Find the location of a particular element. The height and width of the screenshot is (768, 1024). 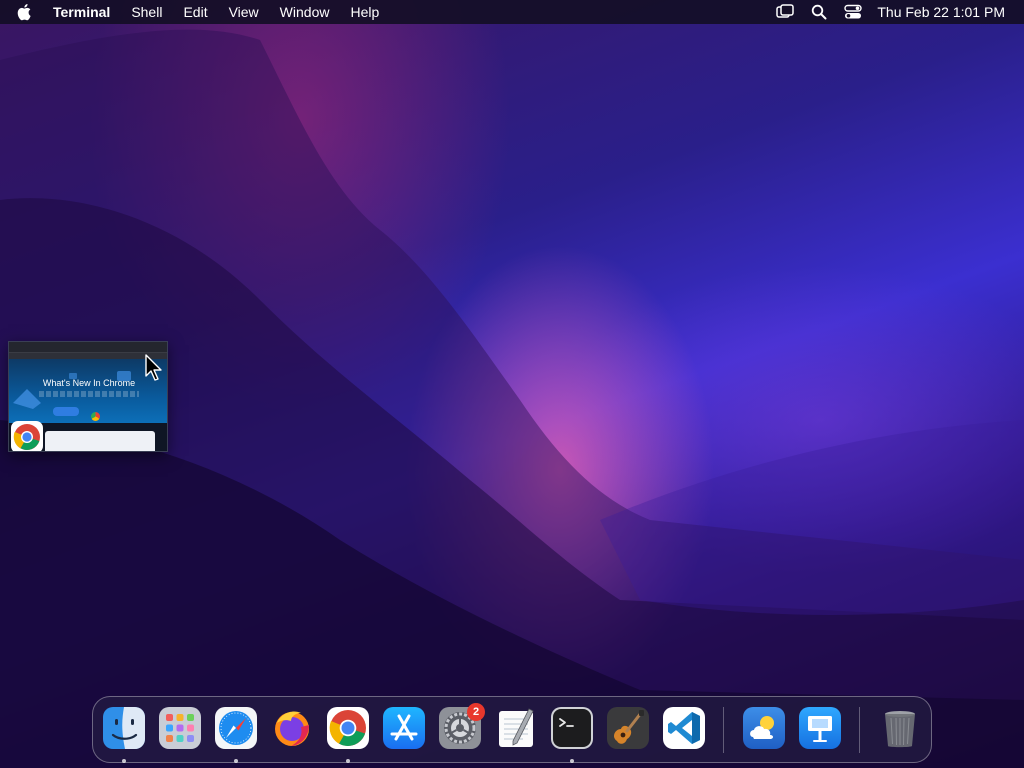

safari-icon is located at coordinates (236, 728).